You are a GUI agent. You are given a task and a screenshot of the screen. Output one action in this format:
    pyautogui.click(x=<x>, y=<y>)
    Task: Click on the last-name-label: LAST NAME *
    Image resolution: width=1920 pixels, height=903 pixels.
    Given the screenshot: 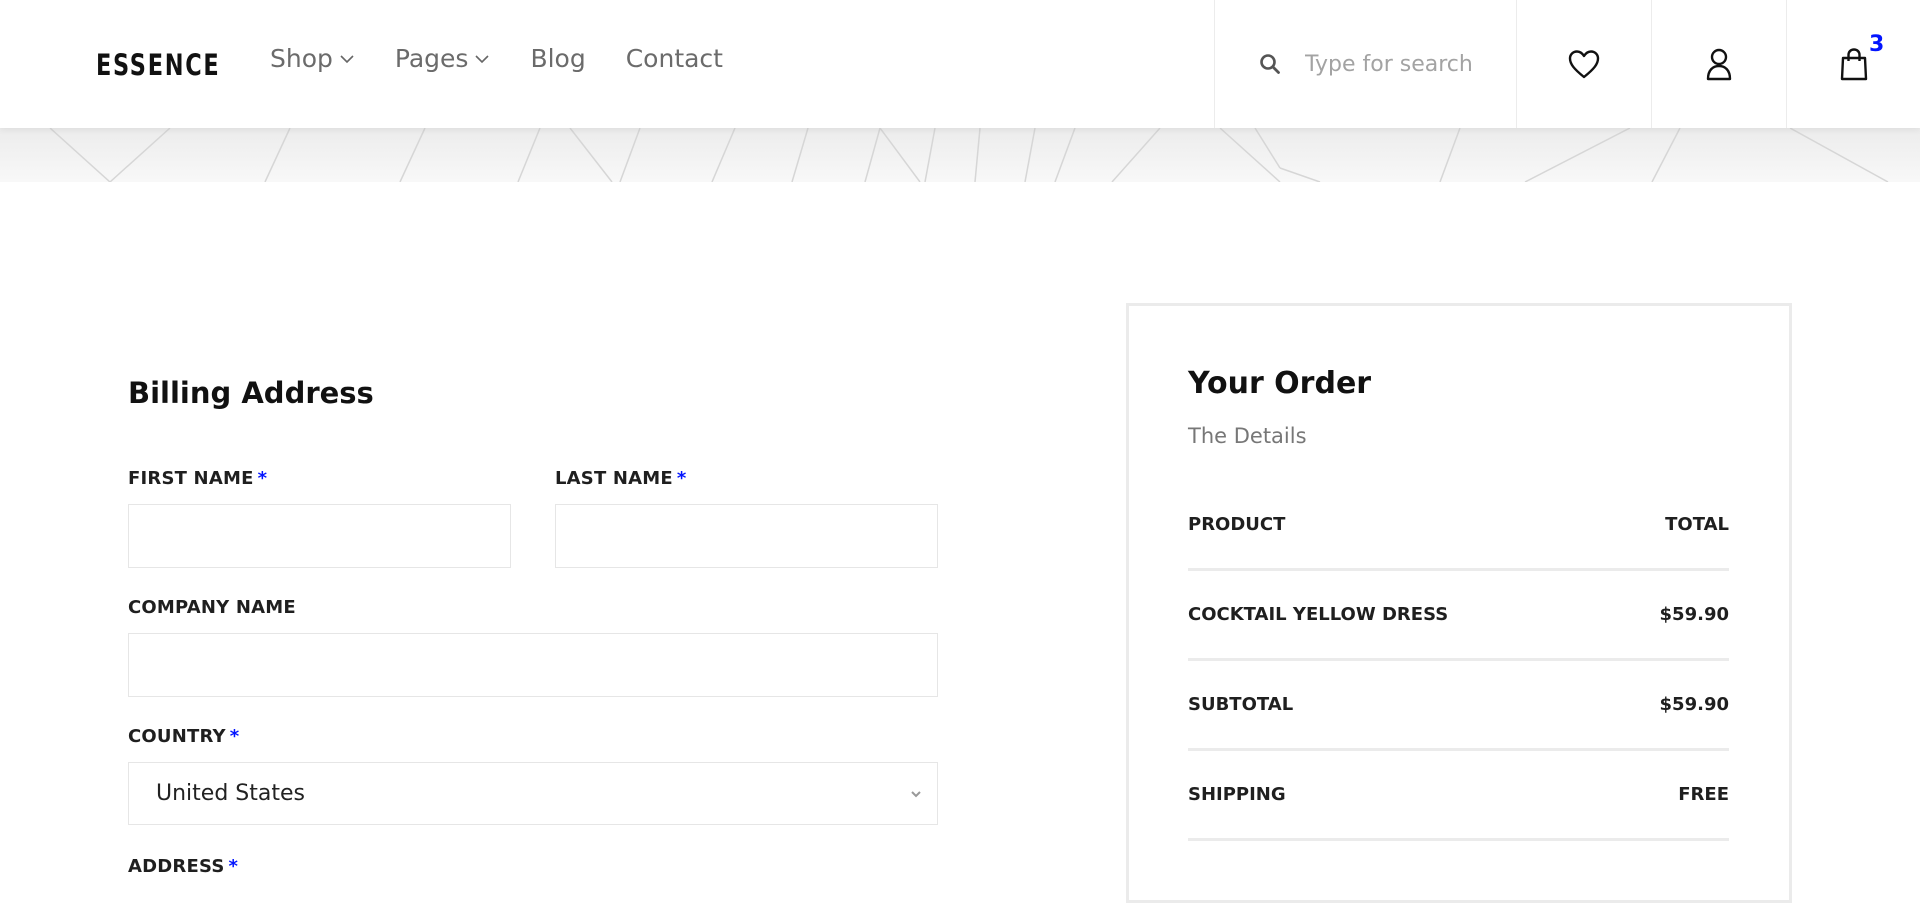 What is the action you would take?
    pyautogui.click(x=621, y=478)
    